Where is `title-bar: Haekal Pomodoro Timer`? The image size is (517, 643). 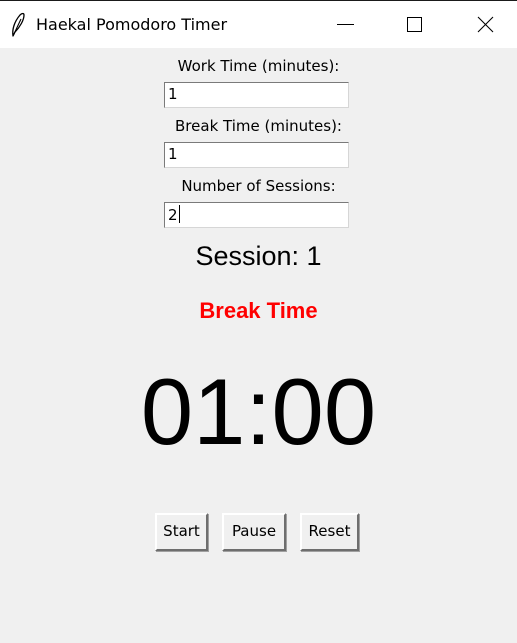
title-bar: Haekal Pomodoro Timer is located at coordinates (258, 24).